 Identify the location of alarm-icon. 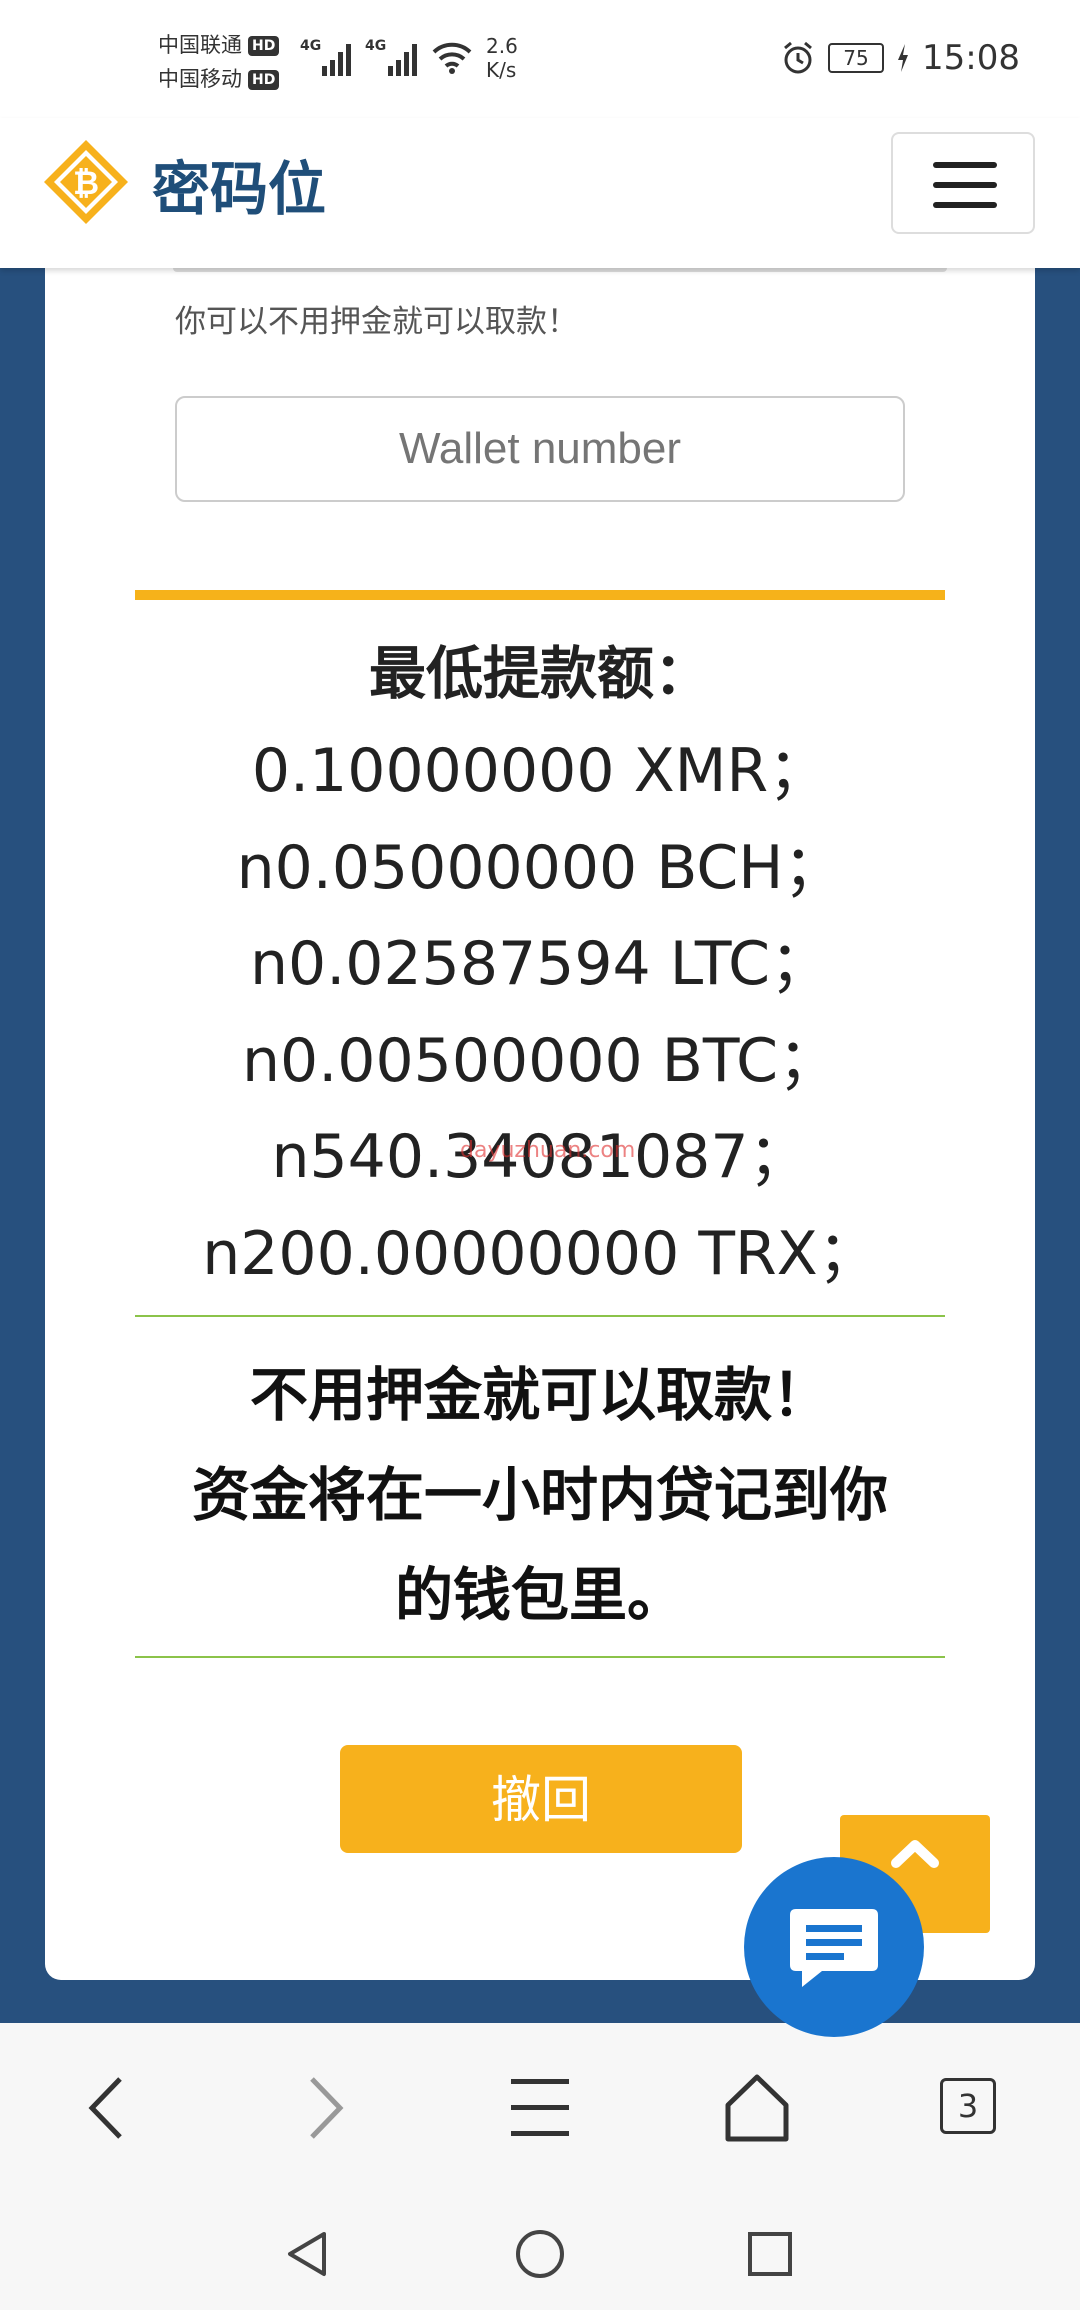
(798, 57).